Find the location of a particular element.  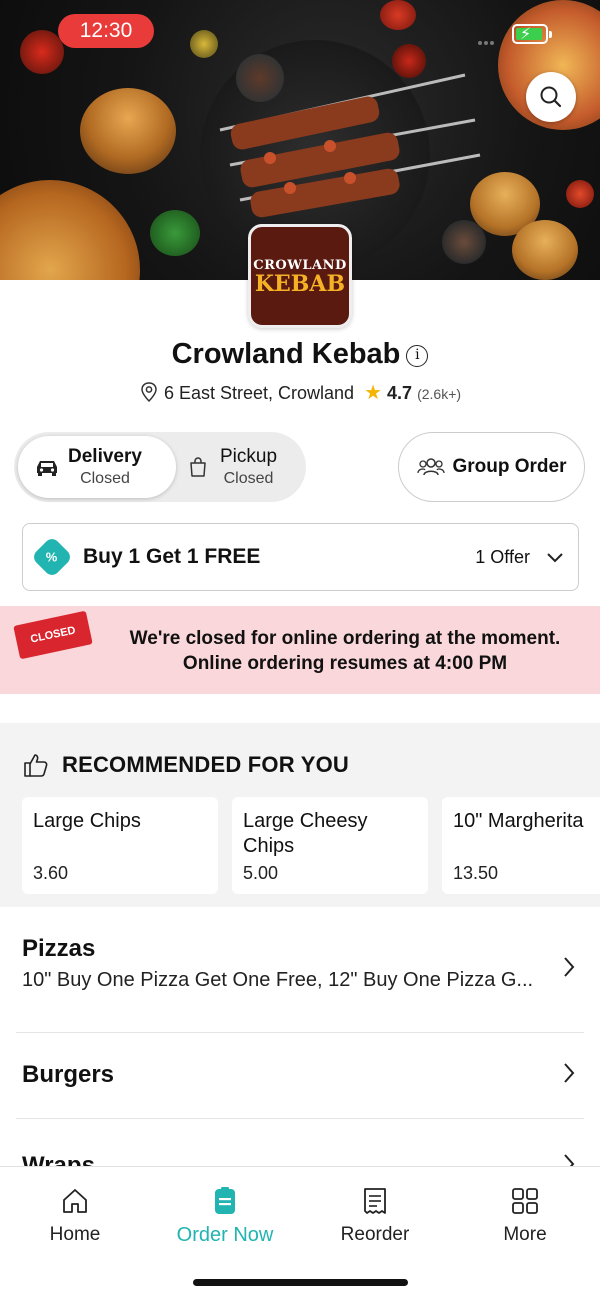

info-icon: i is located at coordinates (417, 356).